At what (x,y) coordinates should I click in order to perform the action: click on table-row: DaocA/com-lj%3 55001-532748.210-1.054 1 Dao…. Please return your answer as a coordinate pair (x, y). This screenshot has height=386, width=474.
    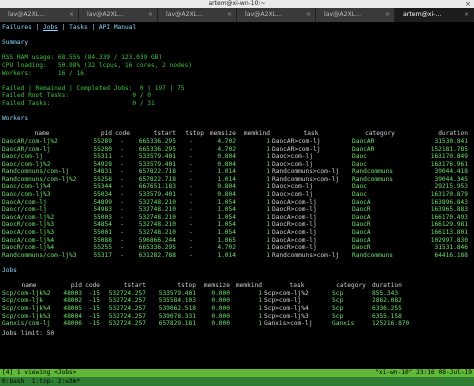
    Looking at the image, I should click on (236, 233).